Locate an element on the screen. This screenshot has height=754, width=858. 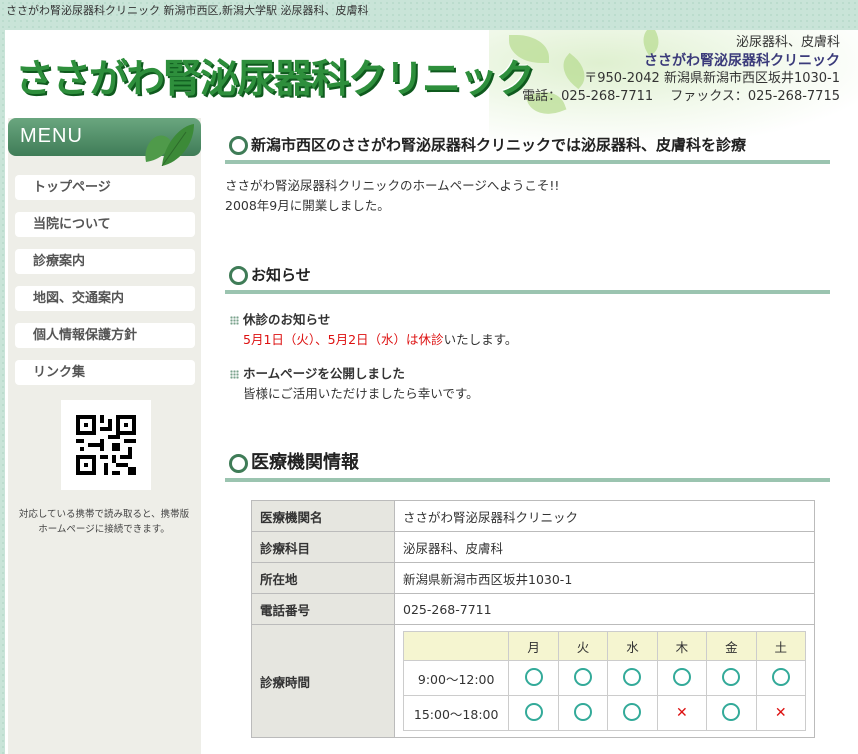
news-title: お知らせ is located at coordinates (281, 275).